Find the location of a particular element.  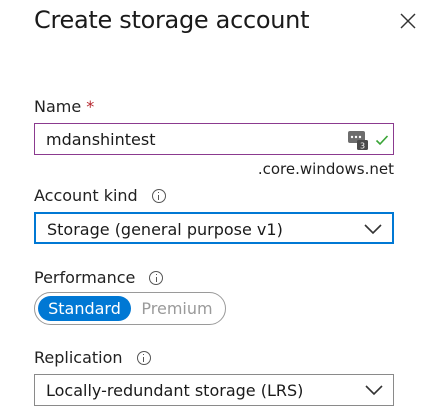

checkmark-icon is located at coordinates (382, 140).